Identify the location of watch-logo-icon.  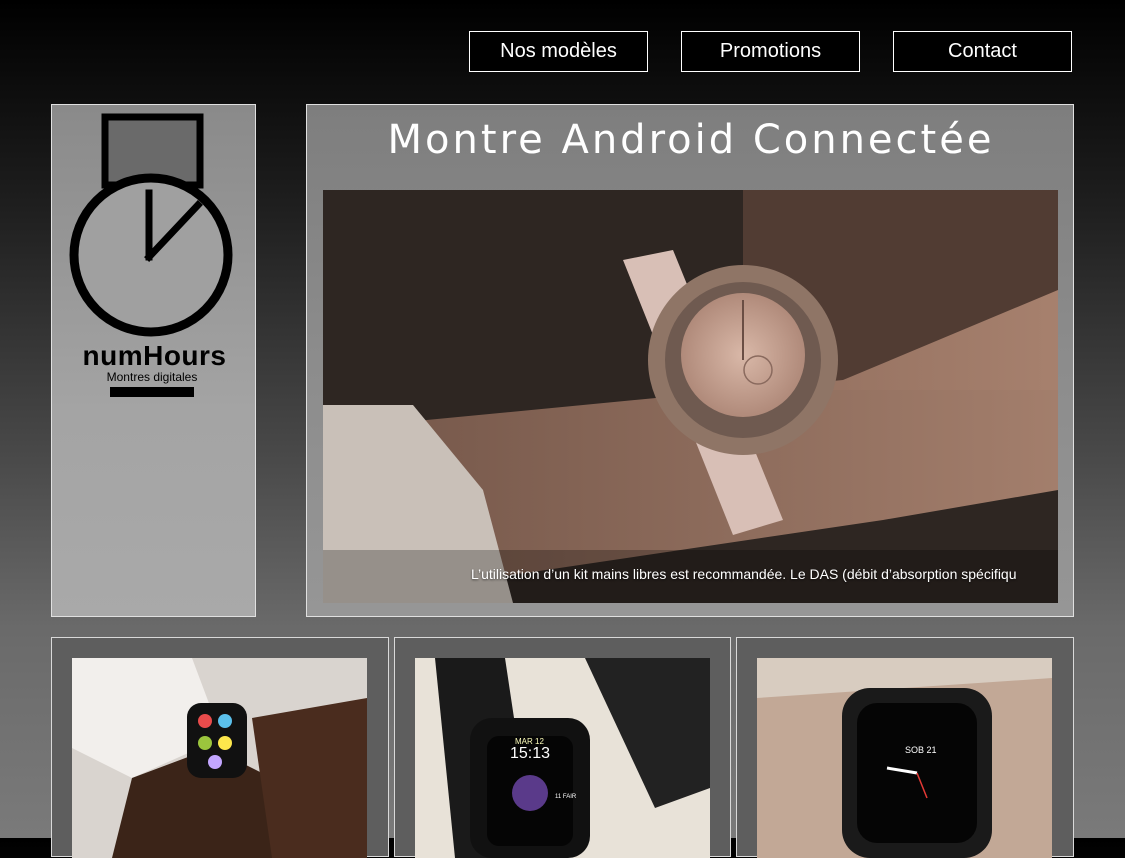
(151, 225).